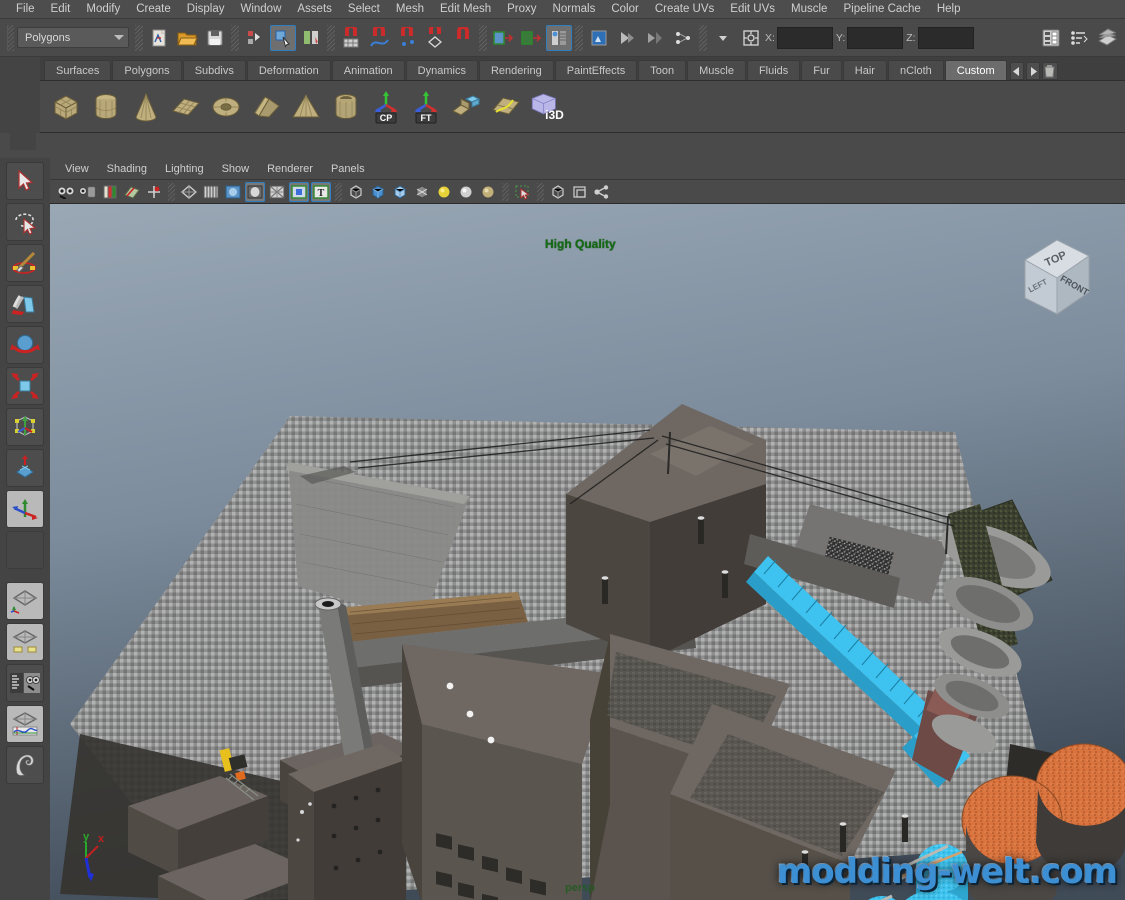  What do you see at coordinates (25, 601) in the screenshot?
I see `single-perspective-layout` at bounding box center [25, 601].